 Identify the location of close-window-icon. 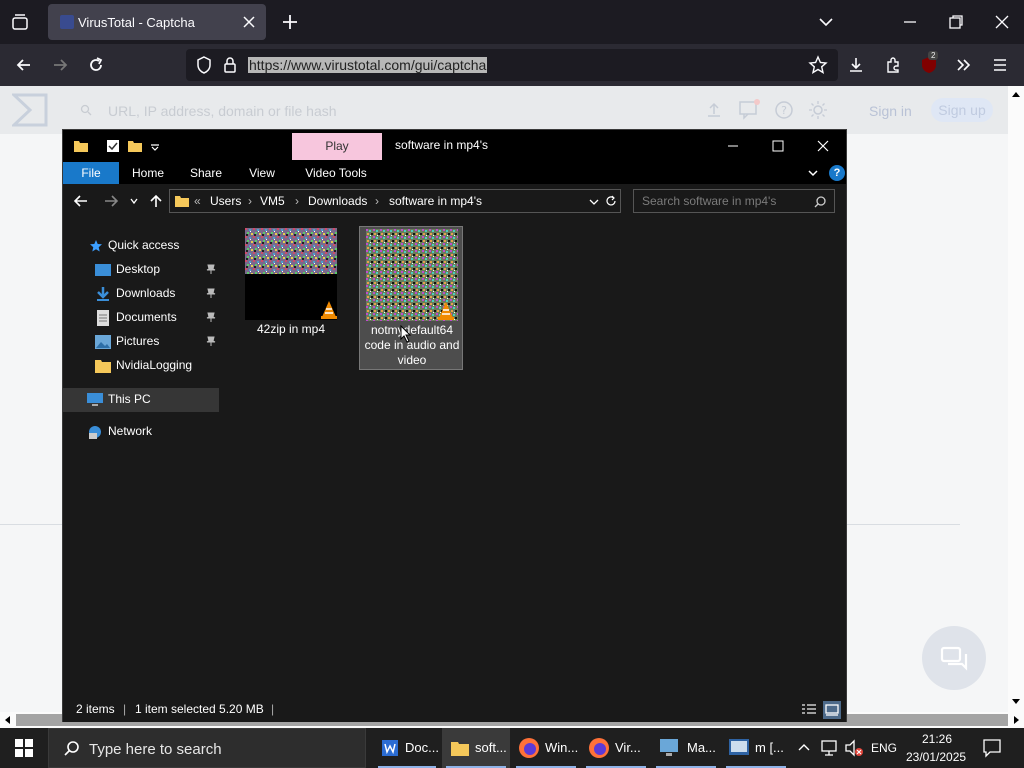
(1002, 22).